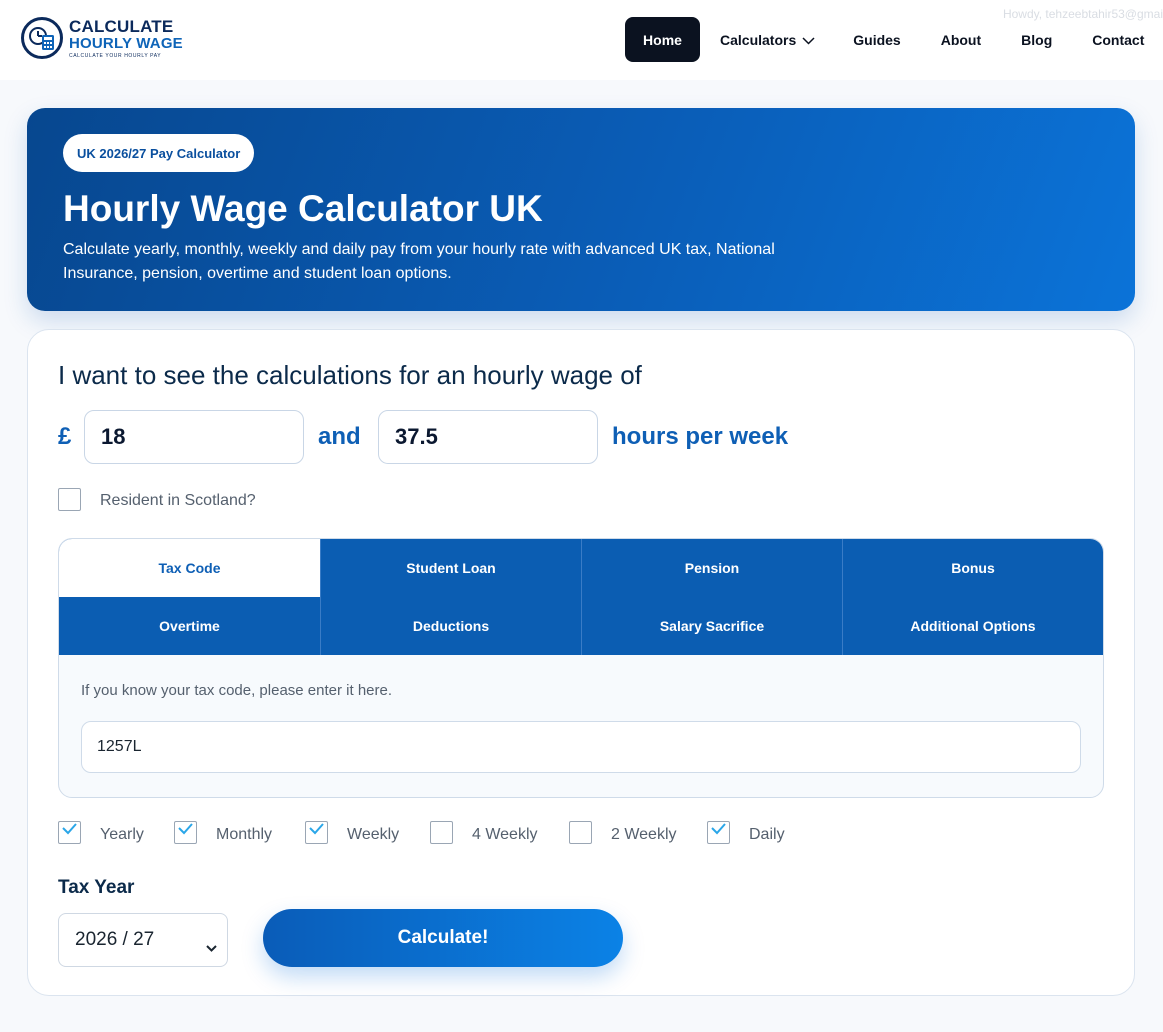 The height and width of the screenshot is (1032, 1163). Describe the element at coordinates (178, 500) in the screenshot. I see `scotland-label: Resident in Scotland?` at that location.